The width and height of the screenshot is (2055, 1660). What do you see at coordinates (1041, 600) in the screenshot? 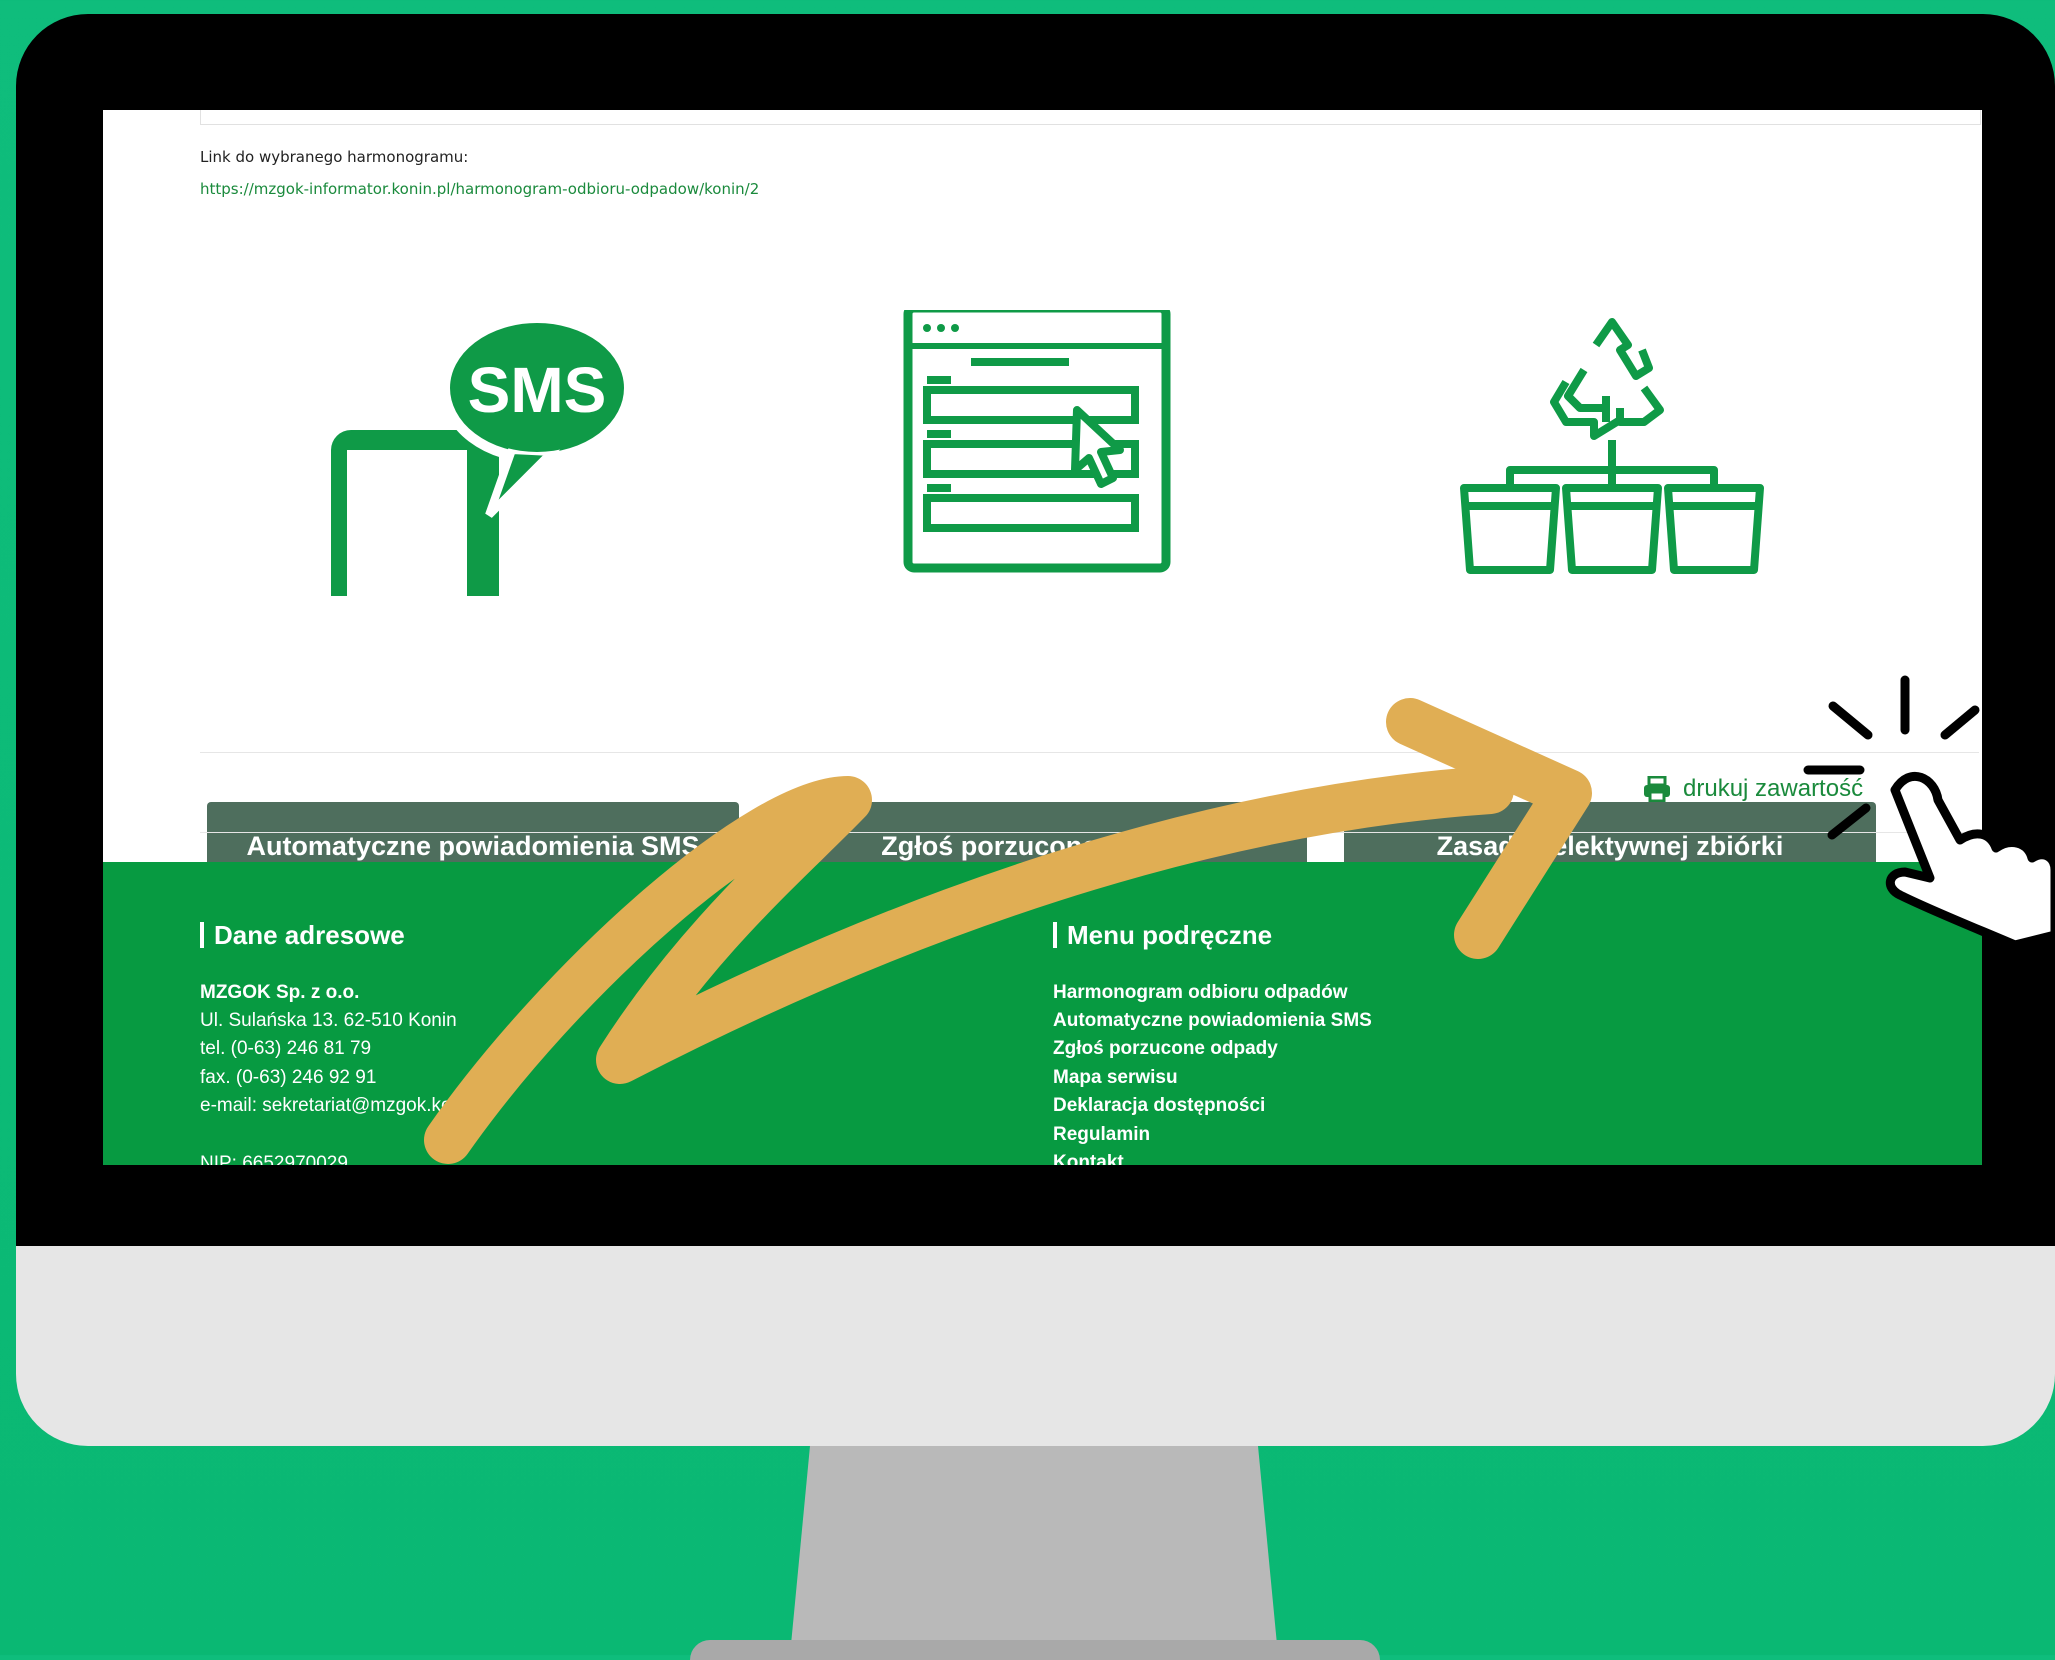
I see `tile-report-waste: Zgłoś porzucone odpady` at bounding box center [1041, 600].